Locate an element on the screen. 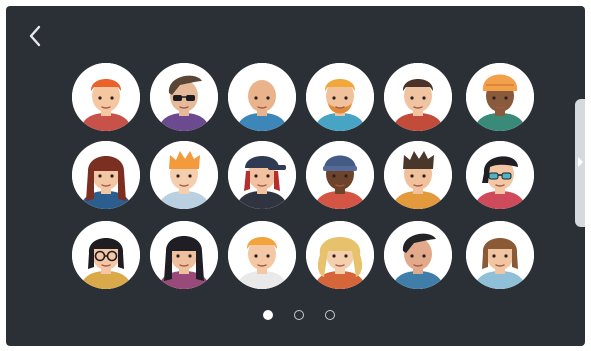  avatar-bob-hair-woman is located at coordinates (500, 255).